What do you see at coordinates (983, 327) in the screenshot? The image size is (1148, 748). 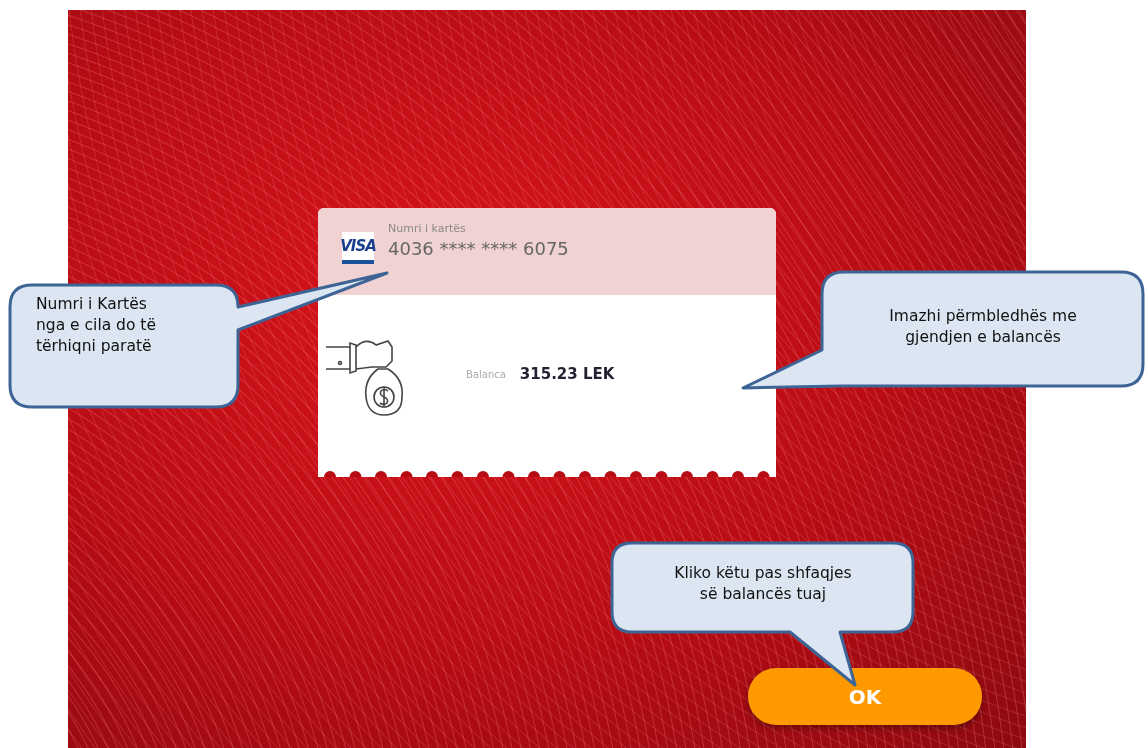 I see `callout-text: Imazhi përmbledhës me gjendjen e balancës` at bounding box center [983, 327].